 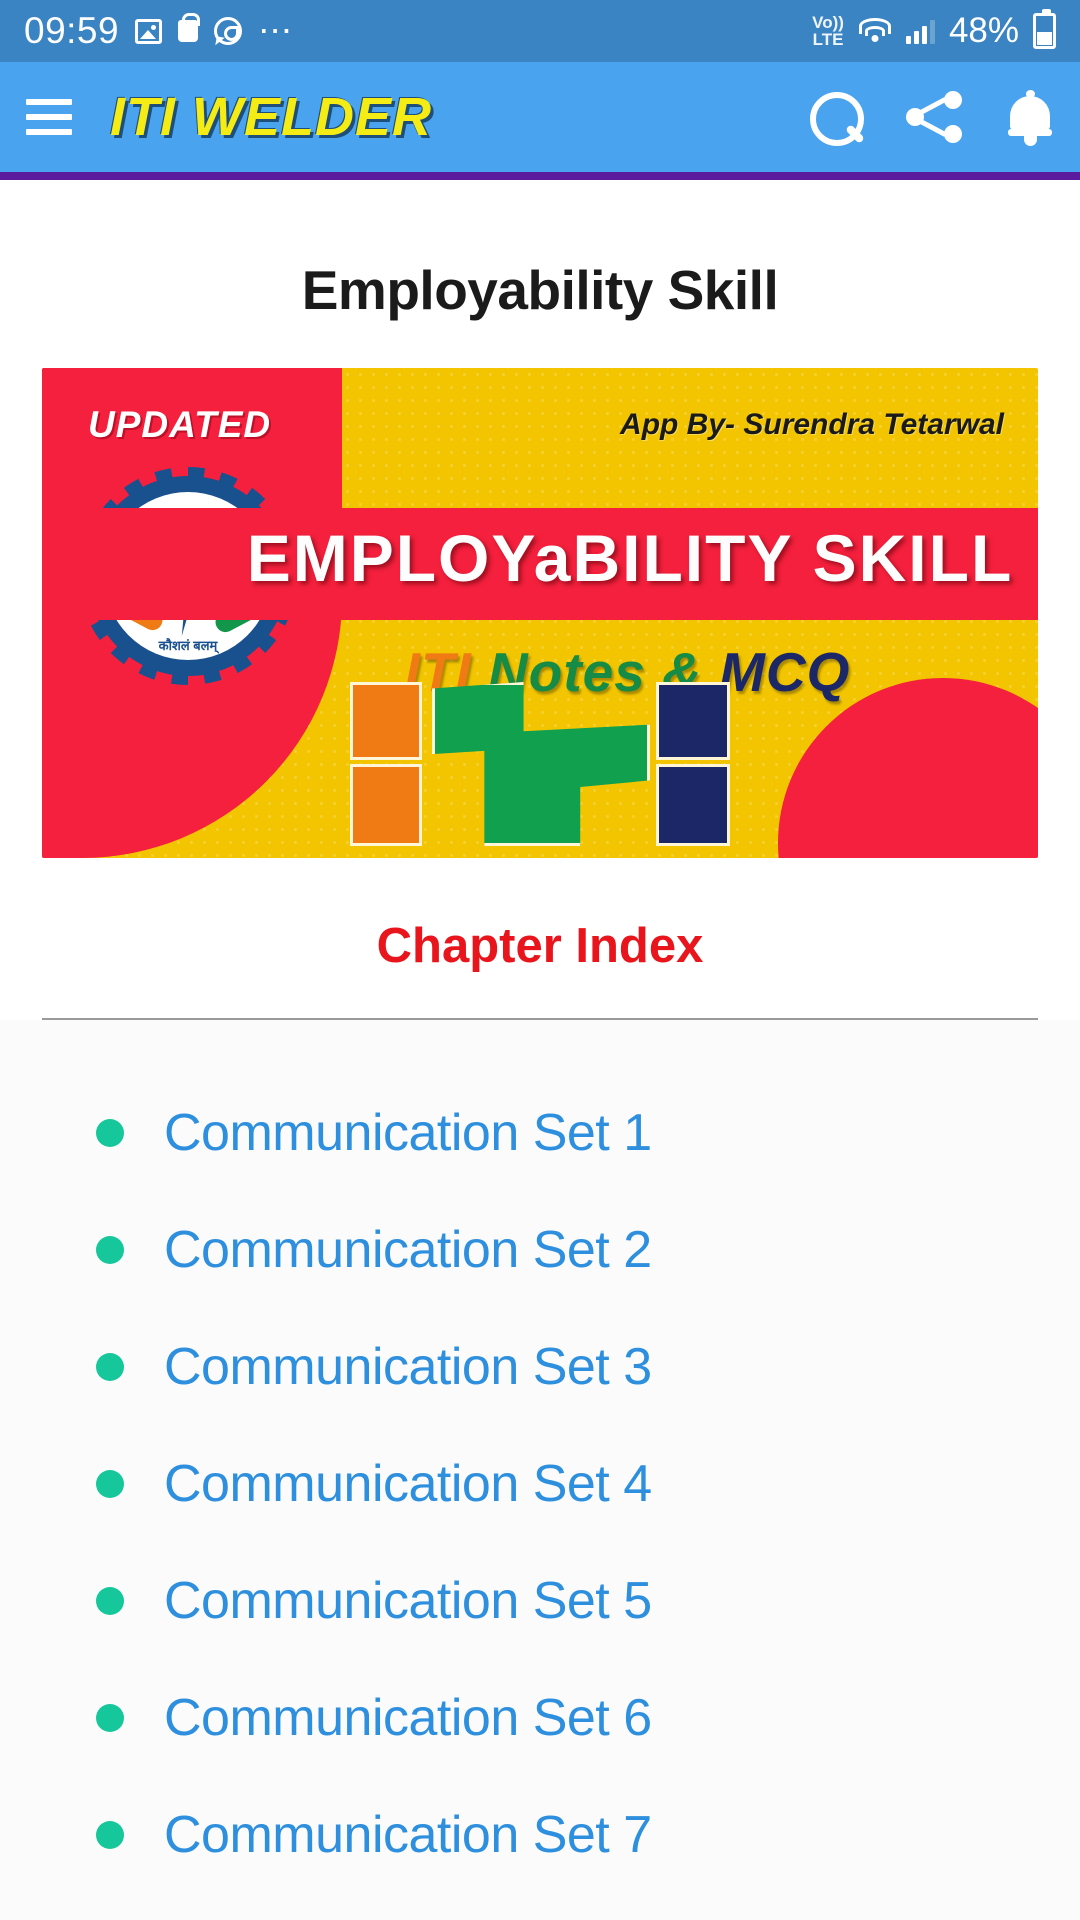 I want to click on chapter-link: Communication Set 2, so click(x=408, y=1250).